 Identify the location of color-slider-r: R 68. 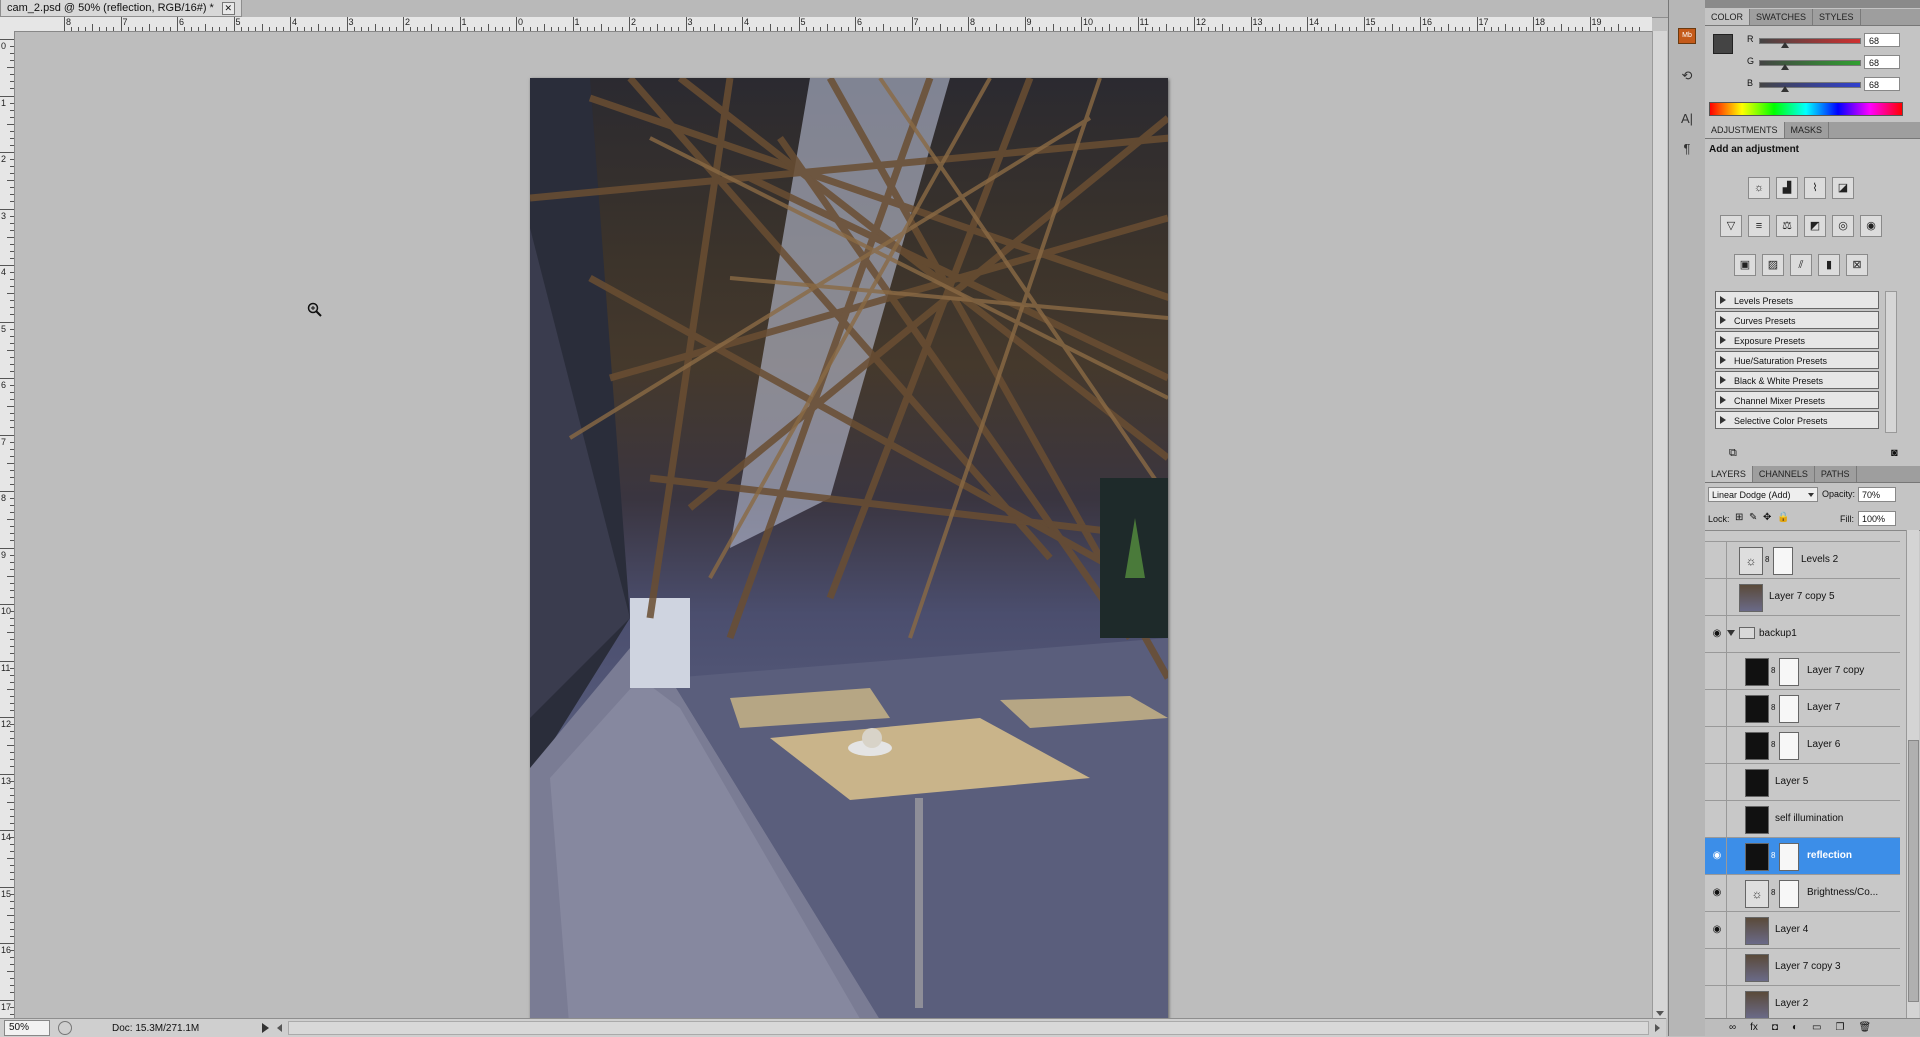
(1812, 41).